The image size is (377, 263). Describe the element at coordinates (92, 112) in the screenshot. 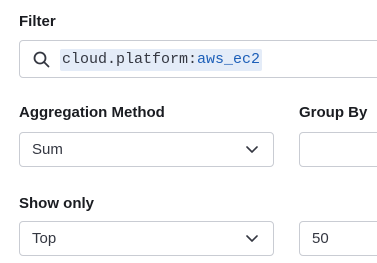

I see `aggregation-method-label: Aggregation Method` at that location.